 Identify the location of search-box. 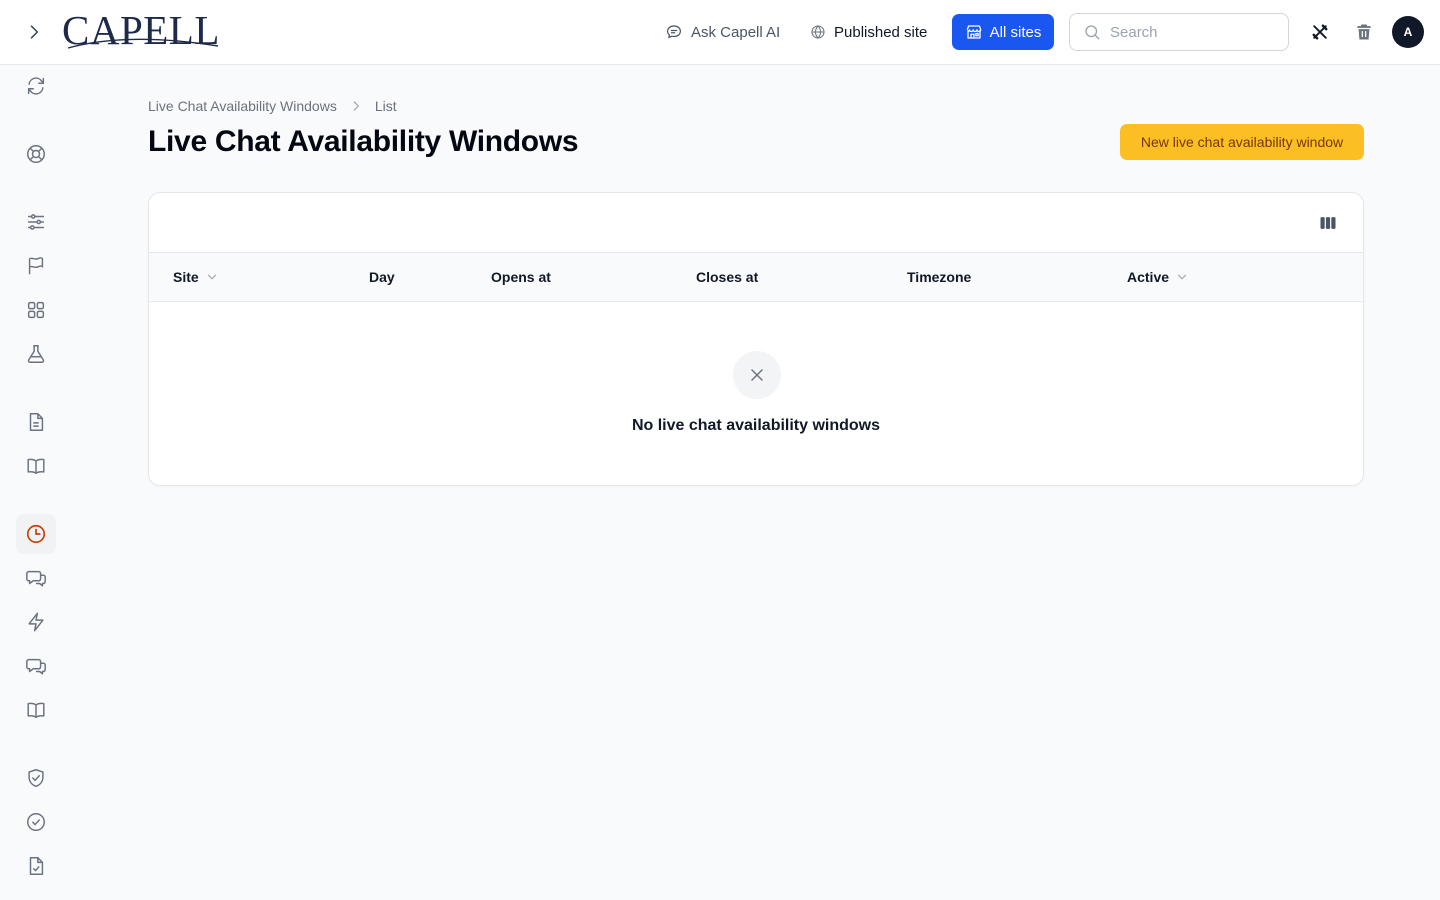
(1179, 32).